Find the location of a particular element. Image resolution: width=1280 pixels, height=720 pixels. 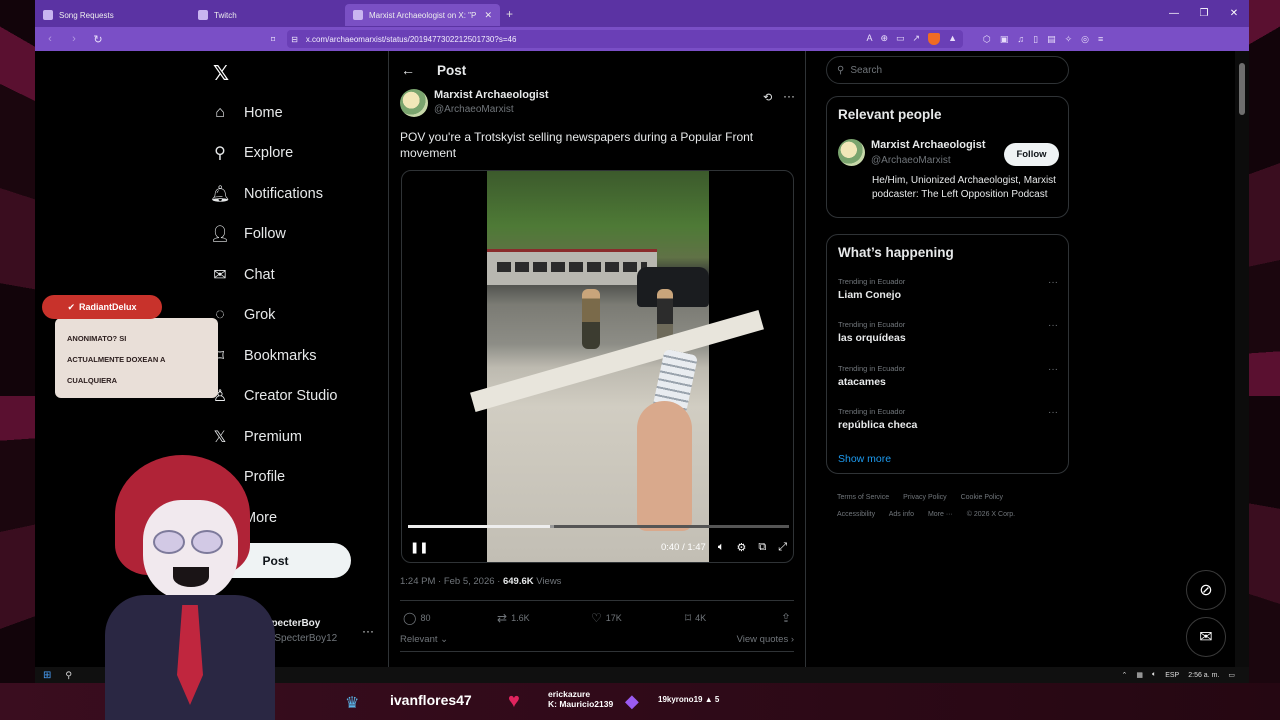

zoom-icon: ⊕ is located at coordinates (884, 39).